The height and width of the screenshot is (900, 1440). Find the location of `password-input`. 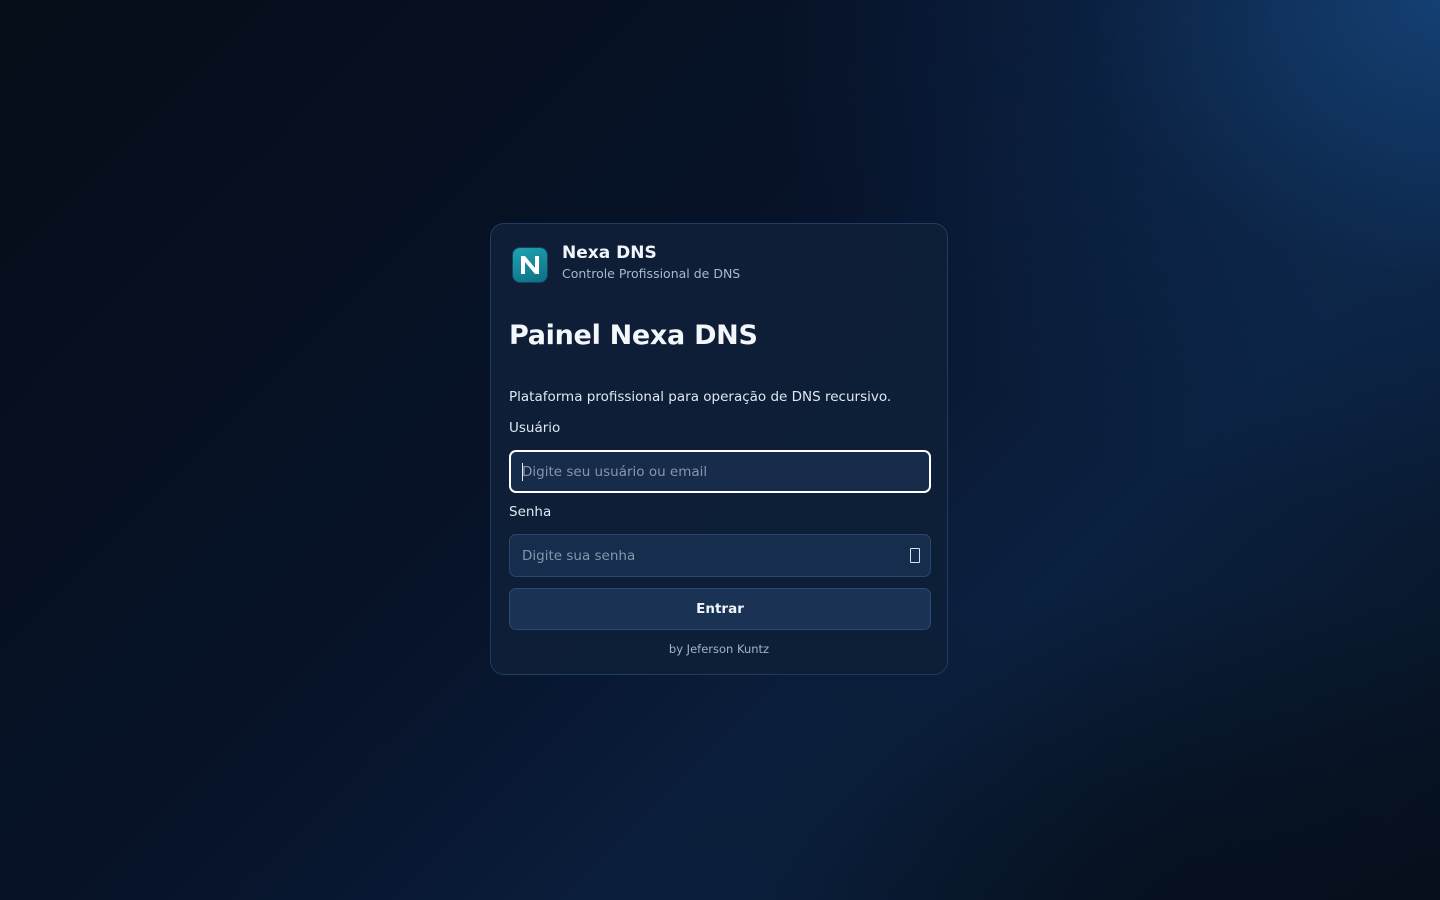

password-input is located at coordinates (707, 555).